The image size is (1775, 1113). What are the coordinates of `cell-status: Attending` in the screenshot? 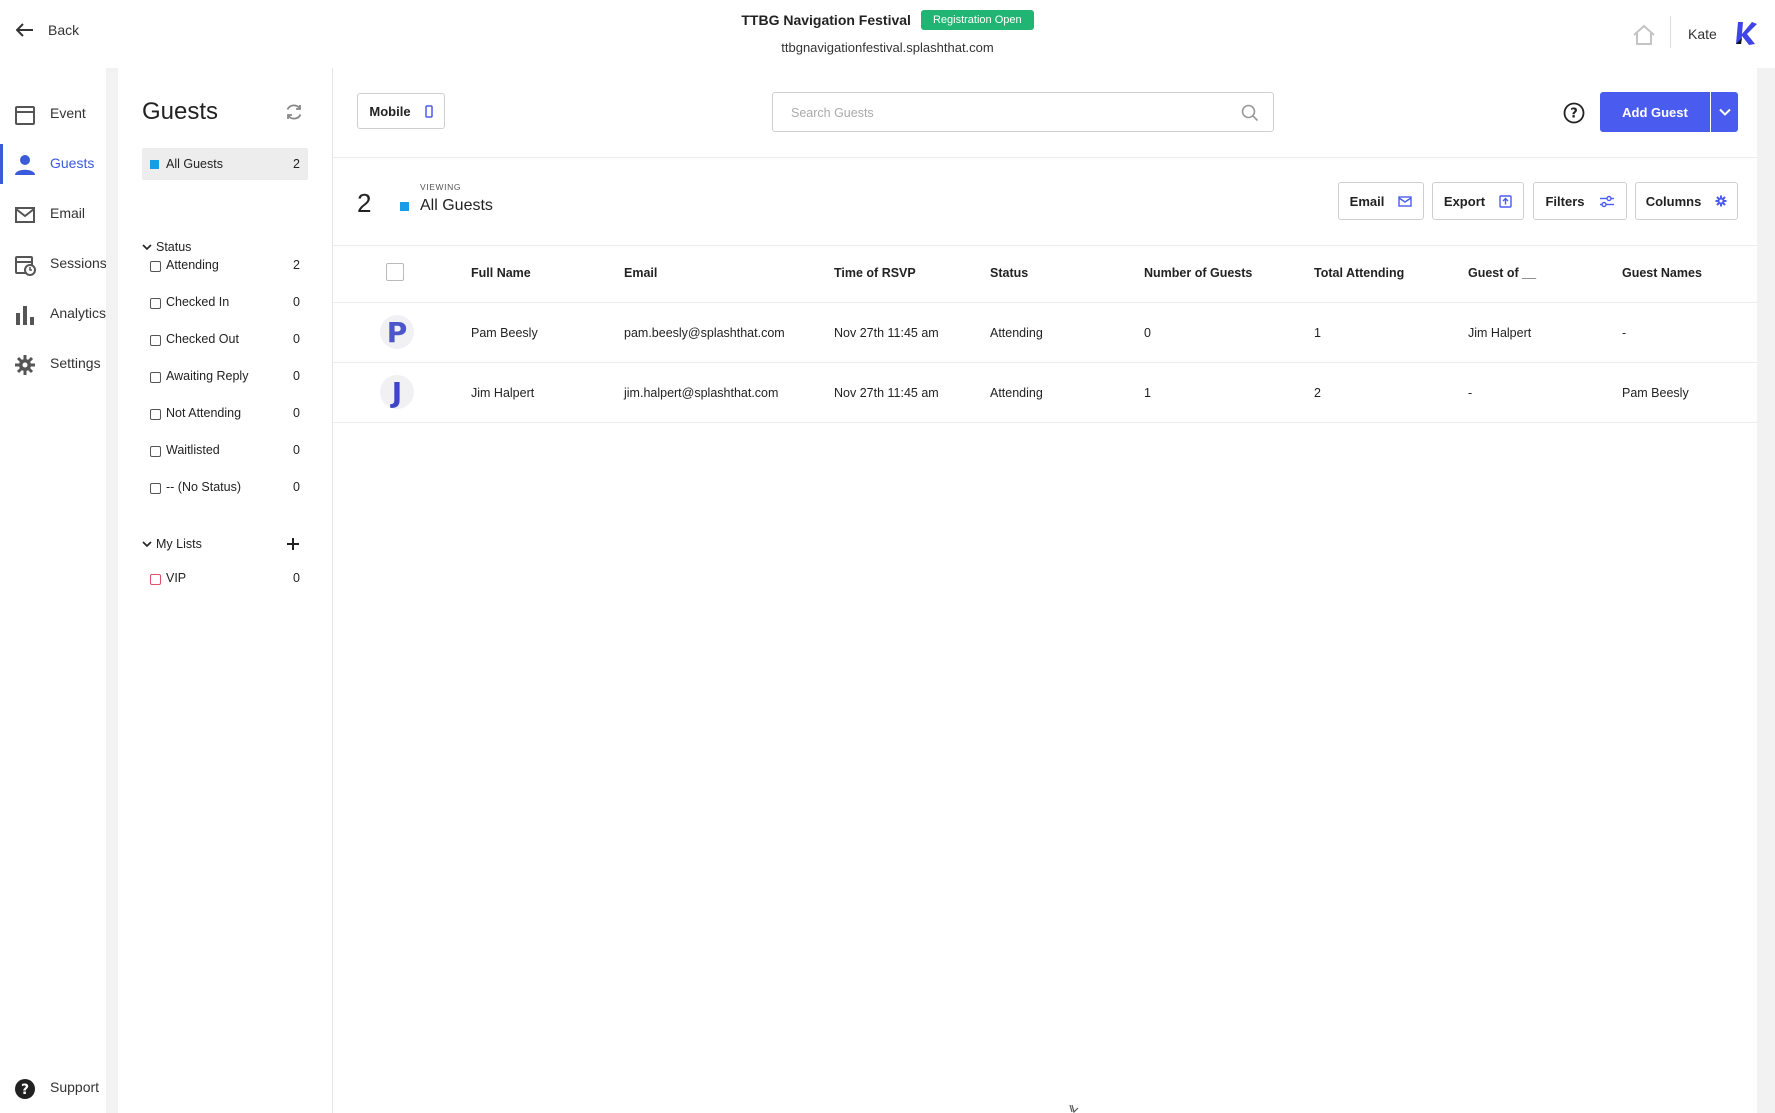 It's located at (1016, 333).